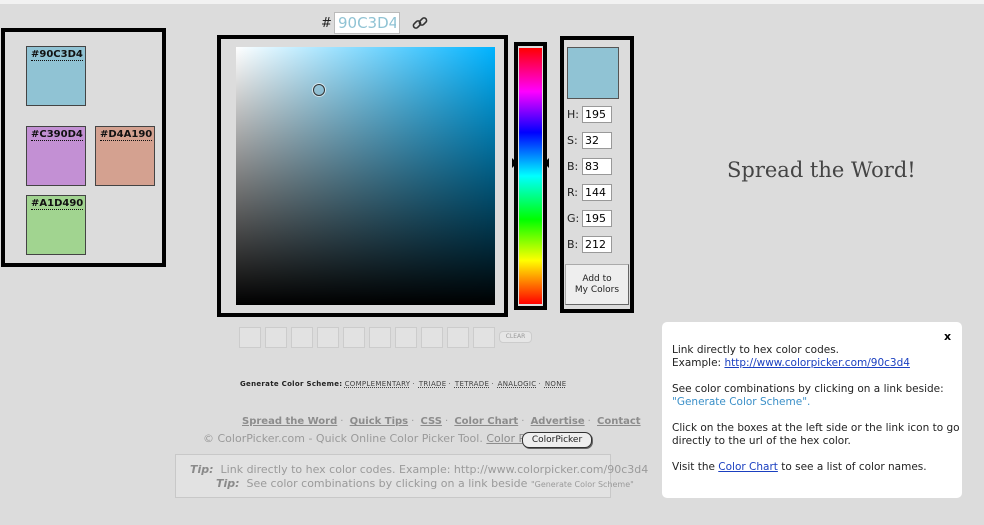  Describe the element at coordinates (546, 163) in the screenshot. I see `hue-arrow-right-icon` at that location.